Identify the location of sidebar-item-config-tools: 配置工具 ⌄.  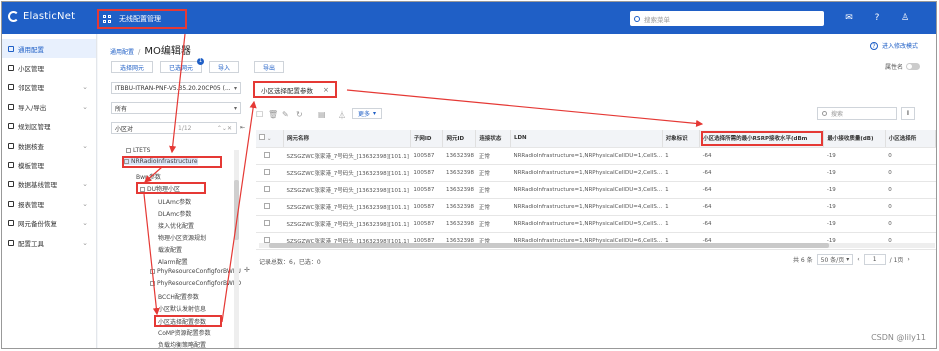
(49, 242).